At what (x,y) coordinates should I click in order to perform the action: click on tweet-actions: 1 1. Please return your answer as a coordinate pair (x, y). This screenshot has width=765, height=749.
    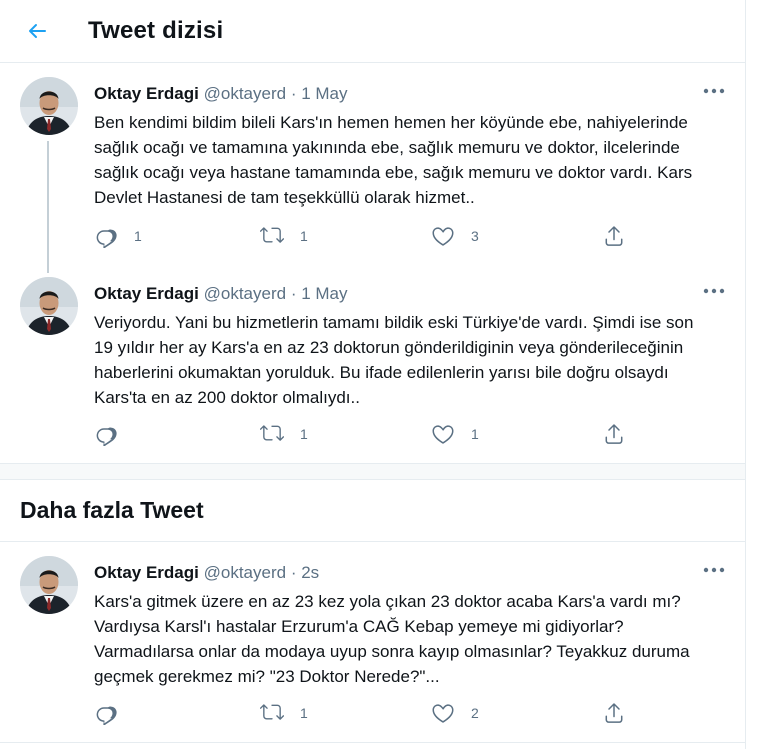
    Looking at the image, I should click on (409, 436).